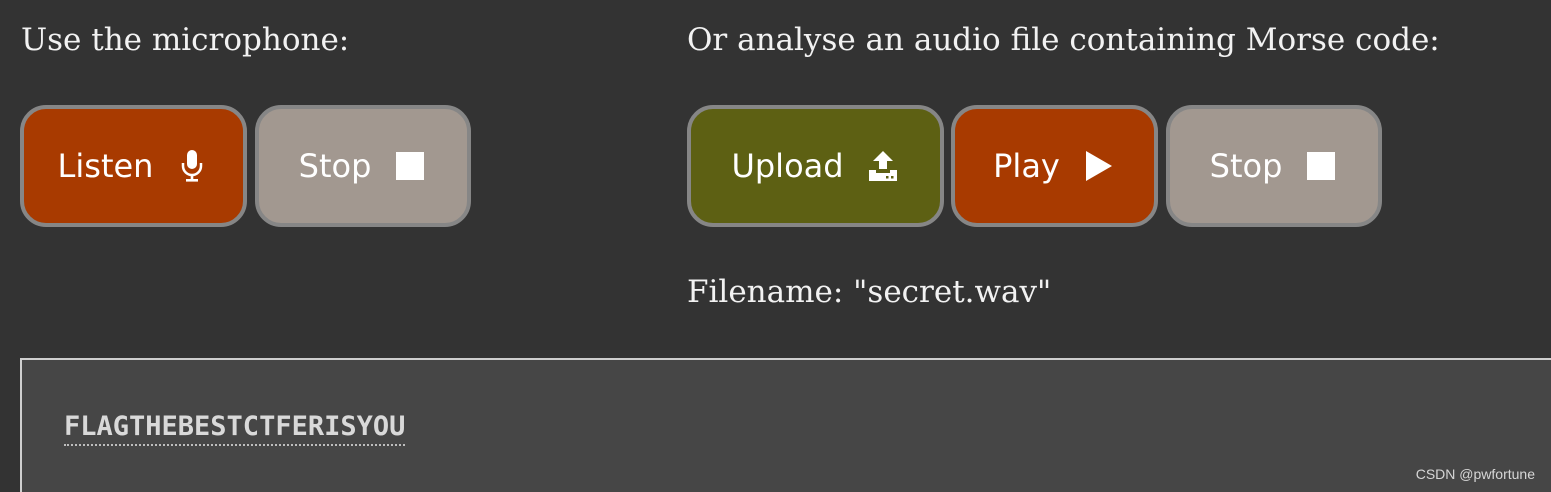 The height and width of the screenshot is (492, 1551). What do you see at coordinates (192, 166) in the screenshot?
I see `microphone-icon` at bounding box center [192, 166].